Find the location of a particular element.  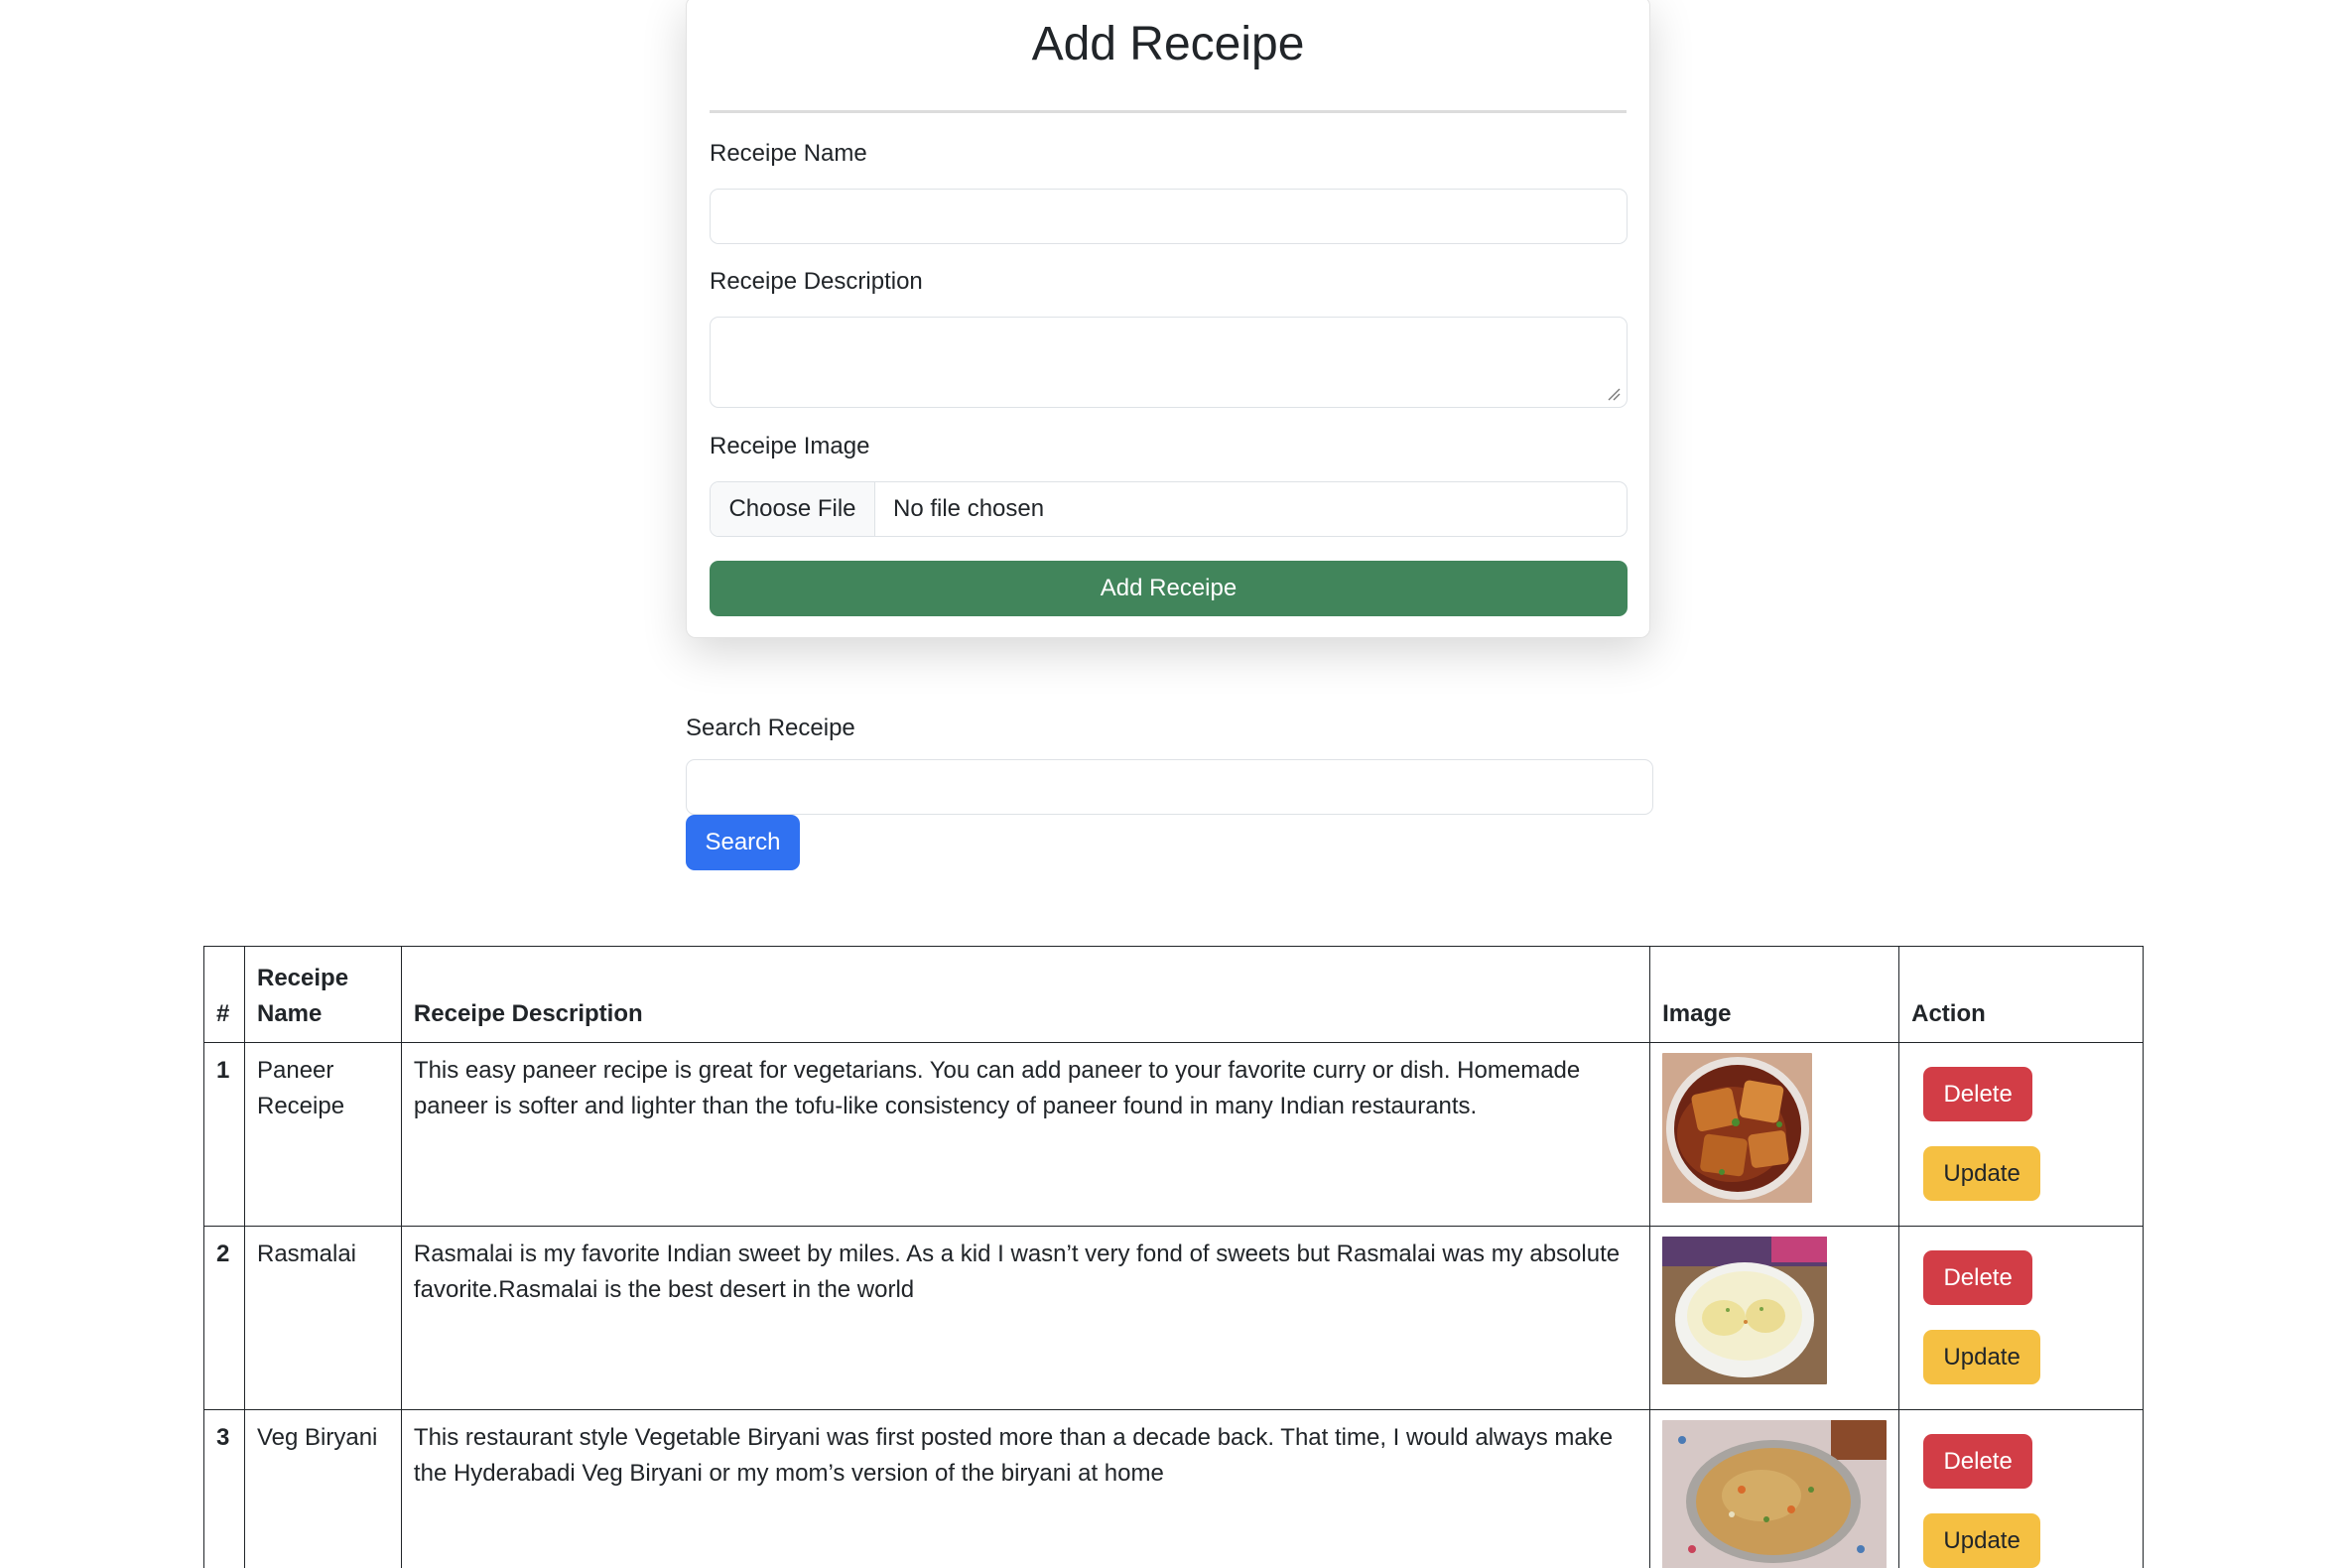

row-name: Veg Biryani is located at coordinates (323, 1488).